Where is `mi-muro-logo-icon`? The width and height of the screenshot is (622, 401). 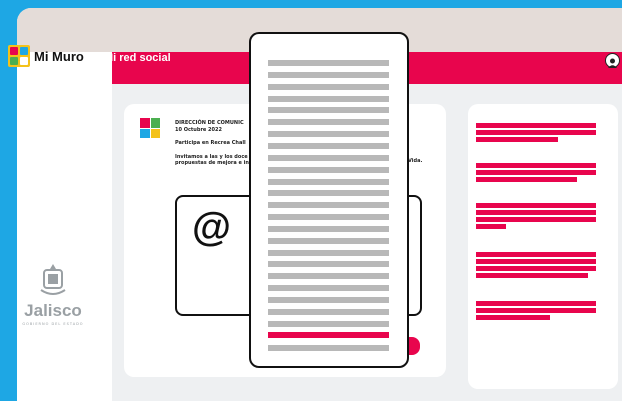 mi-muro-logo-icon is located at coordinates (19, 56).